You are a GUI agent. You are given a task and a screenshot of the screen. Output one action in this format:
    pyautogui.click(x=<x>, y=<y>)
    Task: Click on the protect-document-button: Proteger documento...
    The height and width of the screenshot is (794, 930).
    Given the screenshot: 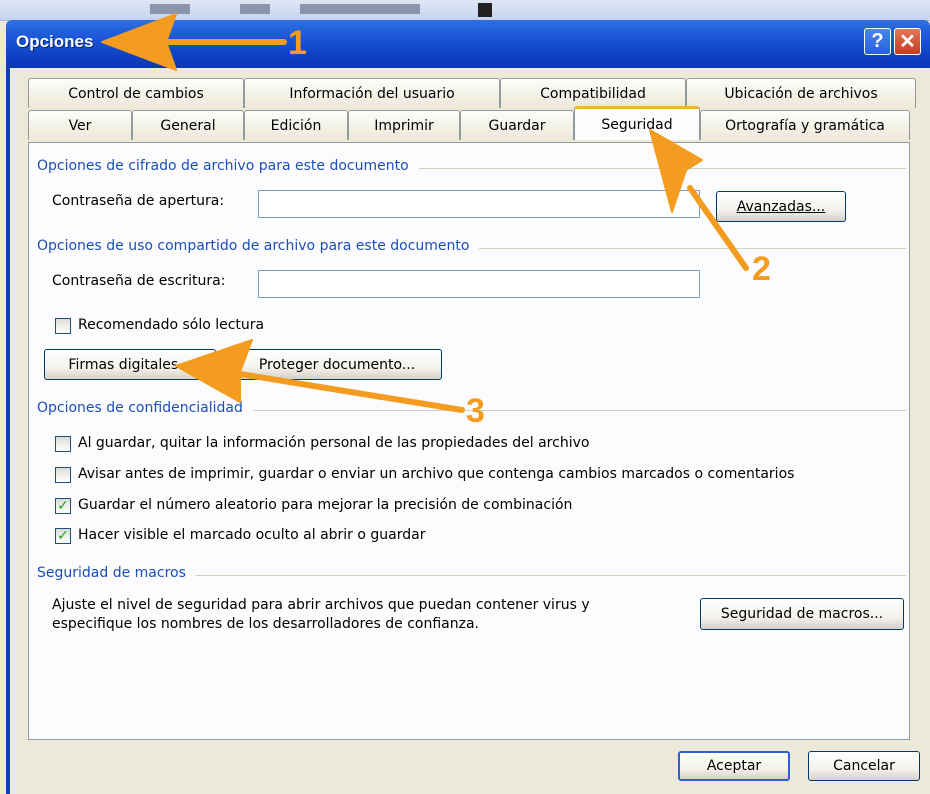 What is the action you would take?
    pyautogui.click(x=337, y=364)
    